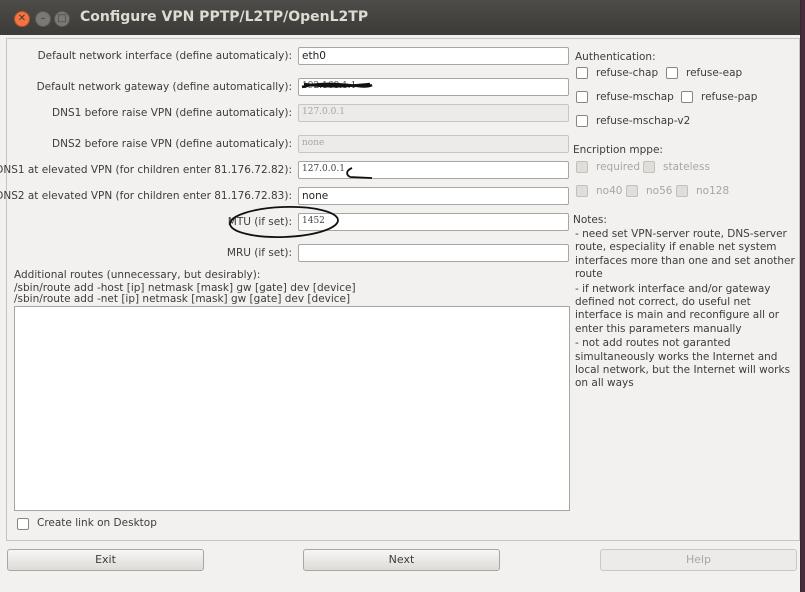 The width and height of the screenshot is (805, 592). Describe the element at coordinates (433, 222) in the screenshot. I see `mtu-input: 1452` at that location.